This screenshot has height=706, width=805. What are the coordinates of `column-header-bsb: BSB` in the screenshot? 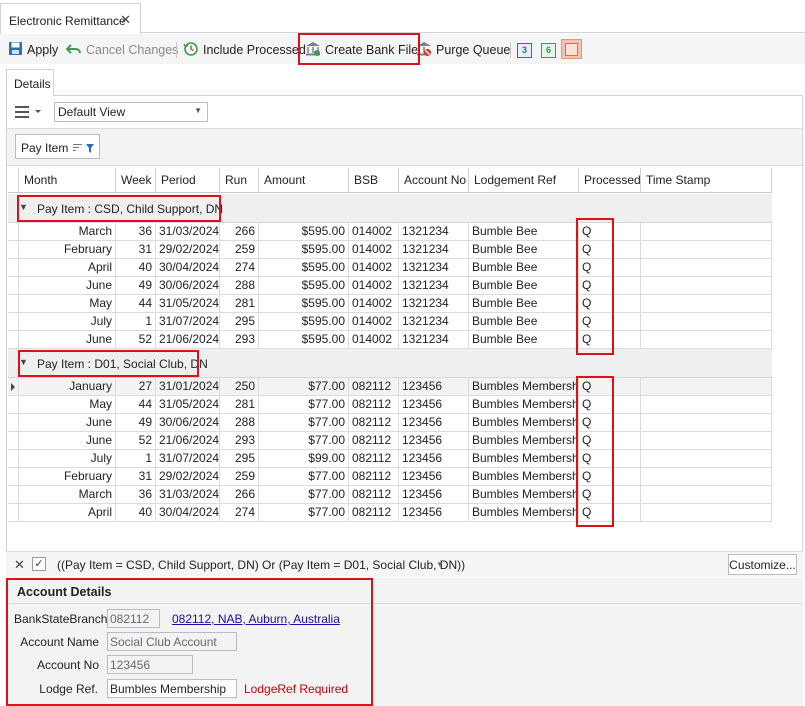 It's located at (374, 180).